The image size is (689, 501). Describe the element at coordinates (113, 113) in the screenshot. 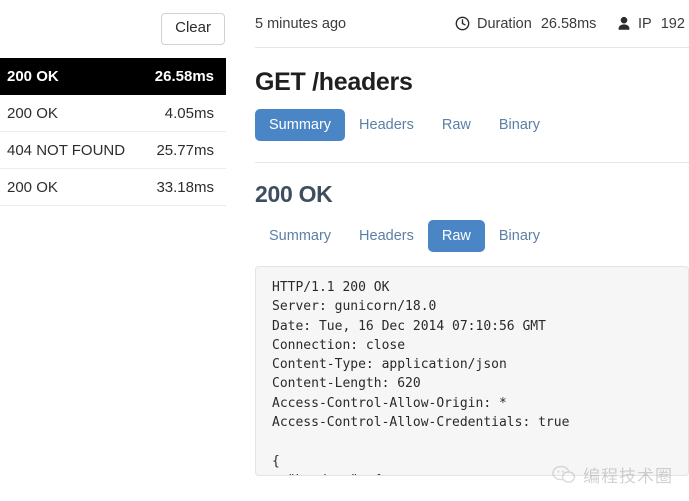

I see `table-row: 200 OK 4.05ms` at that location.